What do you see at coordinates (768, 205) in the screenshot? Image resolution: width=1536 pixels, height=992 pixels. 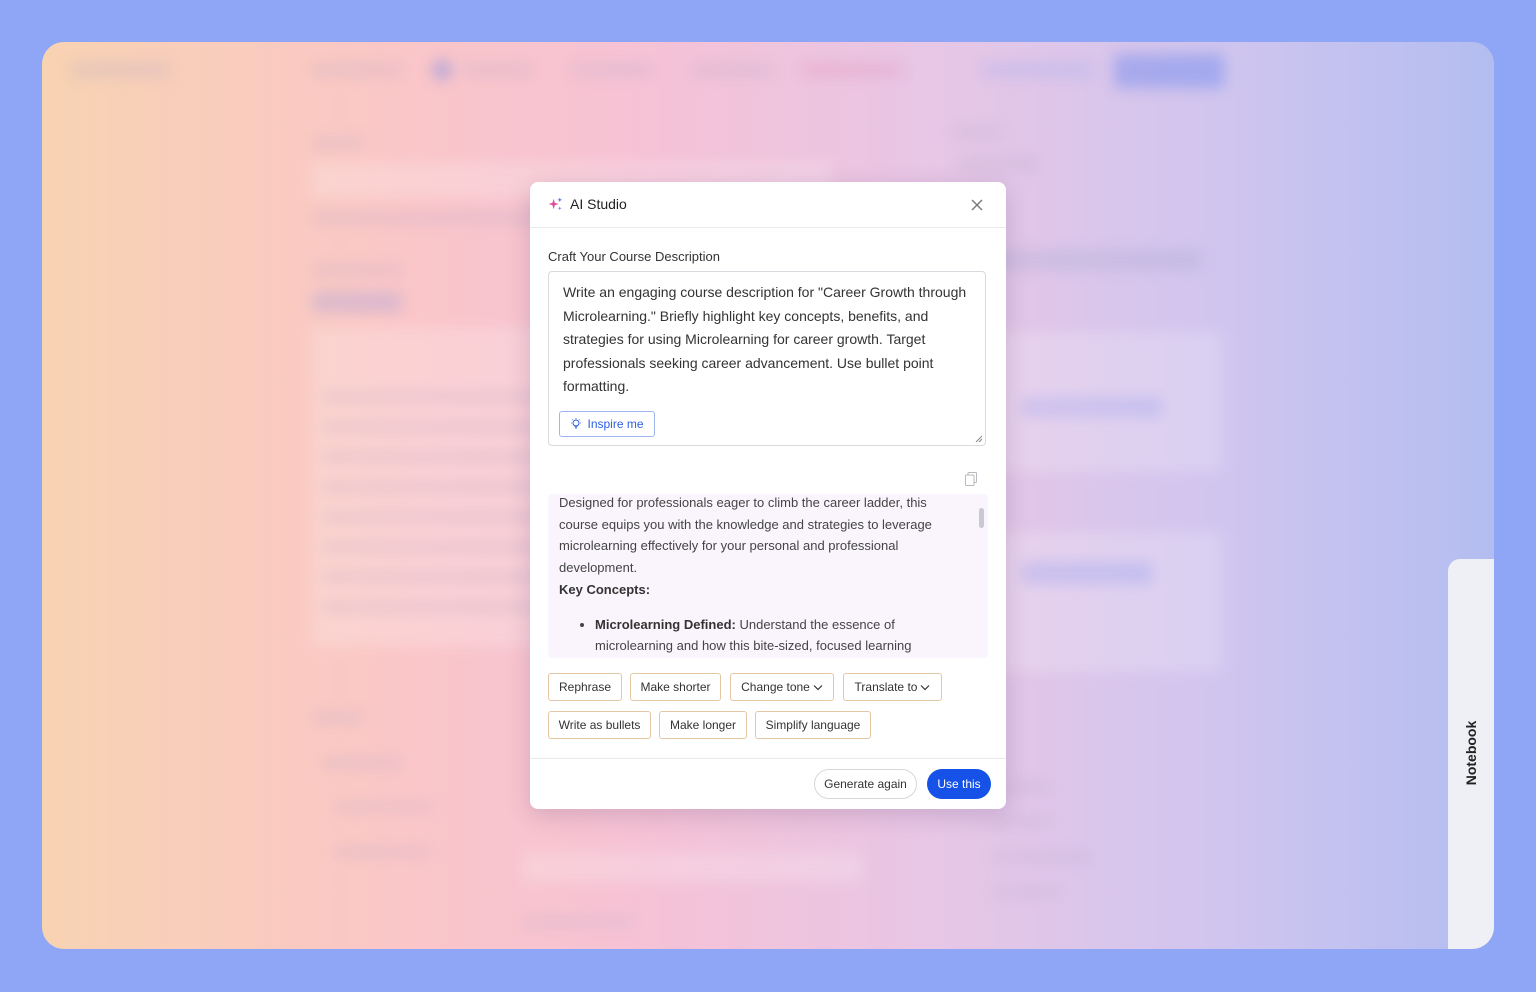 I see `modal-header: AI Studio` at bounding box center [768, 205].